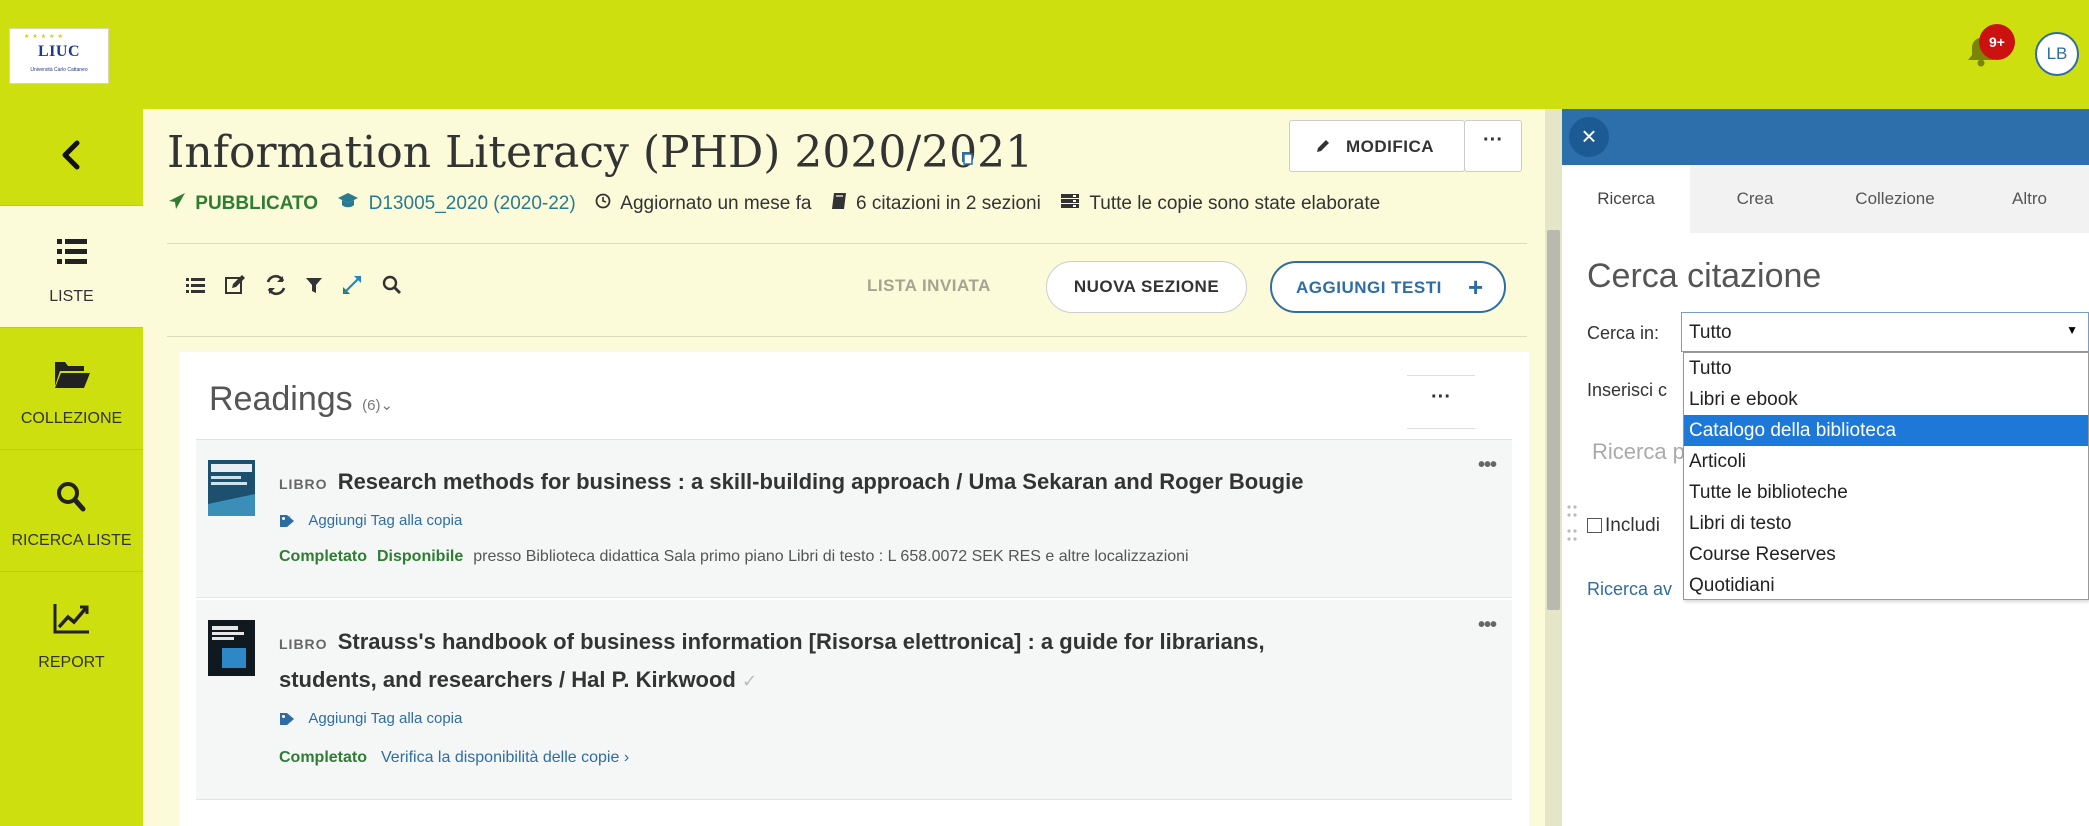  Describe the element at coordinates (1886, 399) in the screenshot. I see `option-libri-e-ebook: Libri e ebook` at that location.